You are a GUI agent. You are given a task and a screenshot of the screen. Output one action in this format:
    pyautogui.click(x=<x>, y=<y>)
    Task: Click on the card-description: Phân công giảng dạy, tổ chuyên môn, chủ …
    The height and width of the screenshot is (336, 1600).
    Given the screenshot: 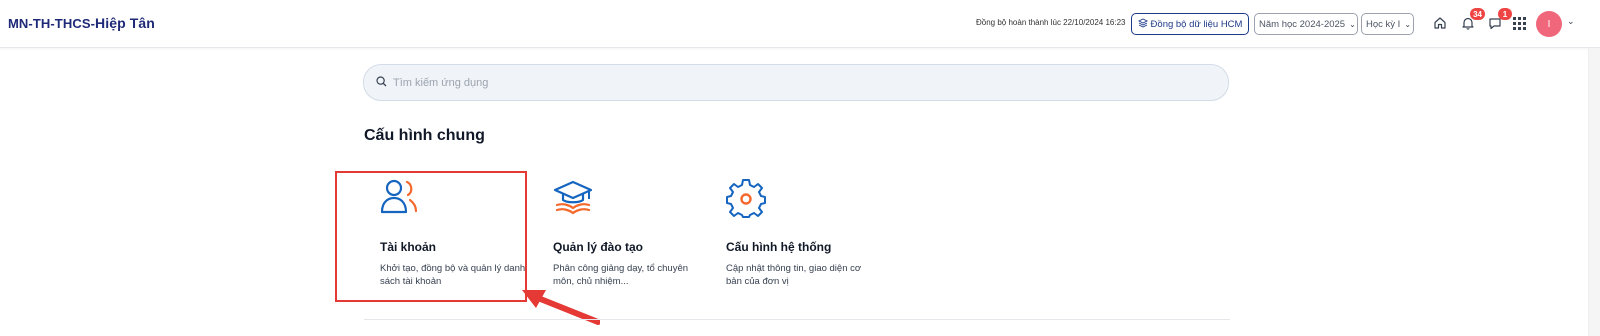 What is the action you would take?
    pyautogui.click(x=621, y=275)
    